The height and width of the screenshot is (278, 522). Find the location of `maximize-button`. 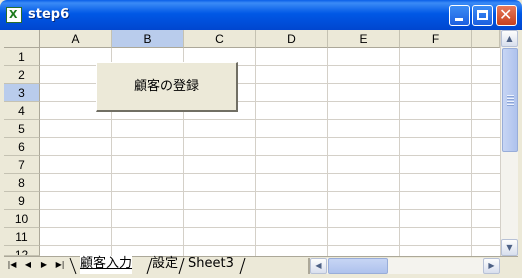

maximize-button is located at coordinates (482, 15).